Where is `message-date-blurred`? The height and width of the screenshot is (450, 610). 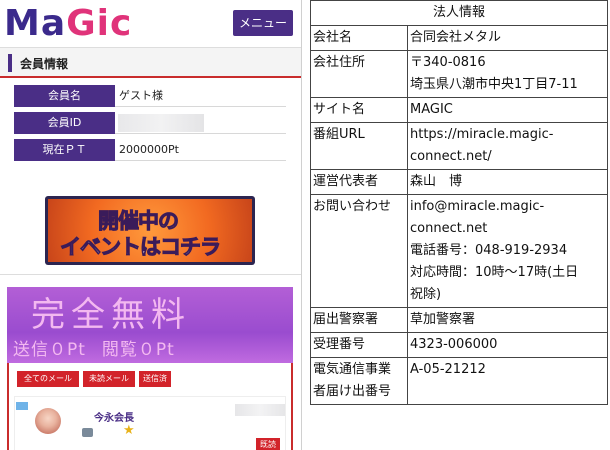 message-date-blurred is located at coordinates (260, 410).